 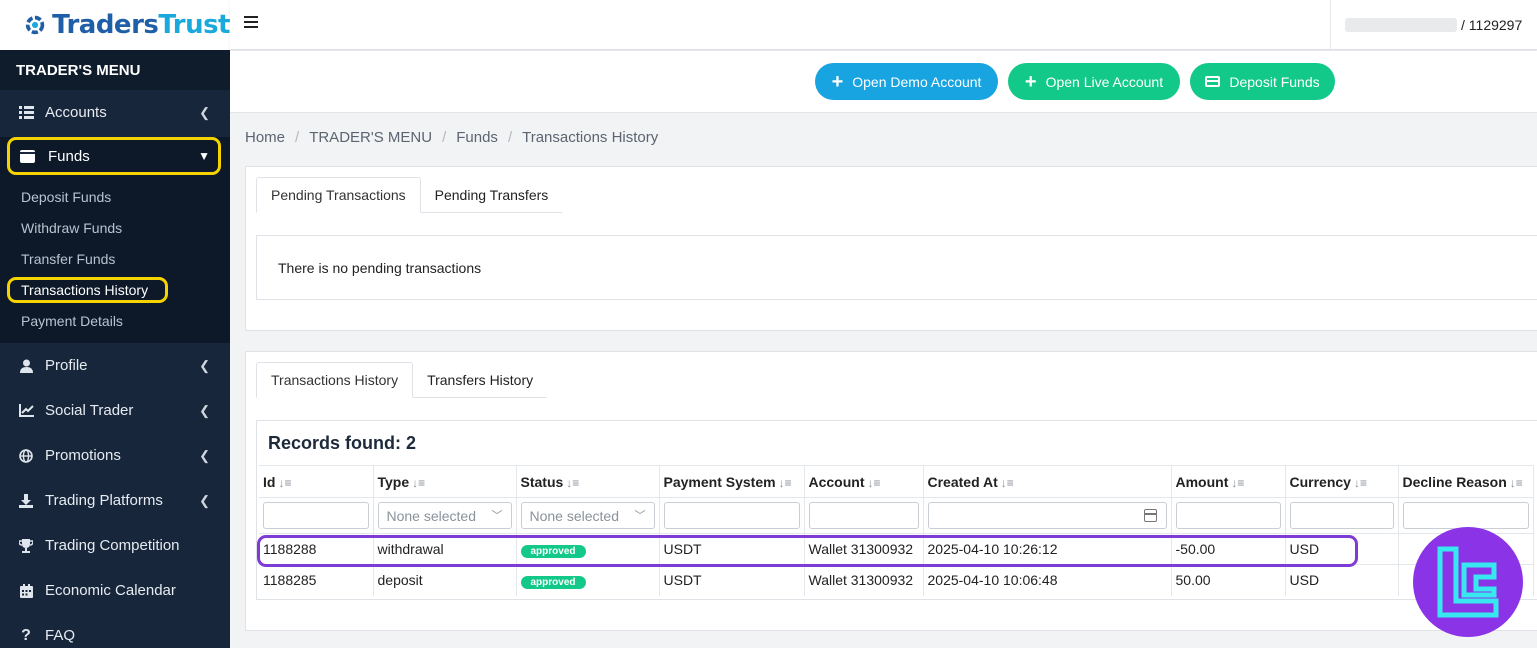 I want to click on sidebar-item-faq: ? FAQ, so click(x=115, y=630).